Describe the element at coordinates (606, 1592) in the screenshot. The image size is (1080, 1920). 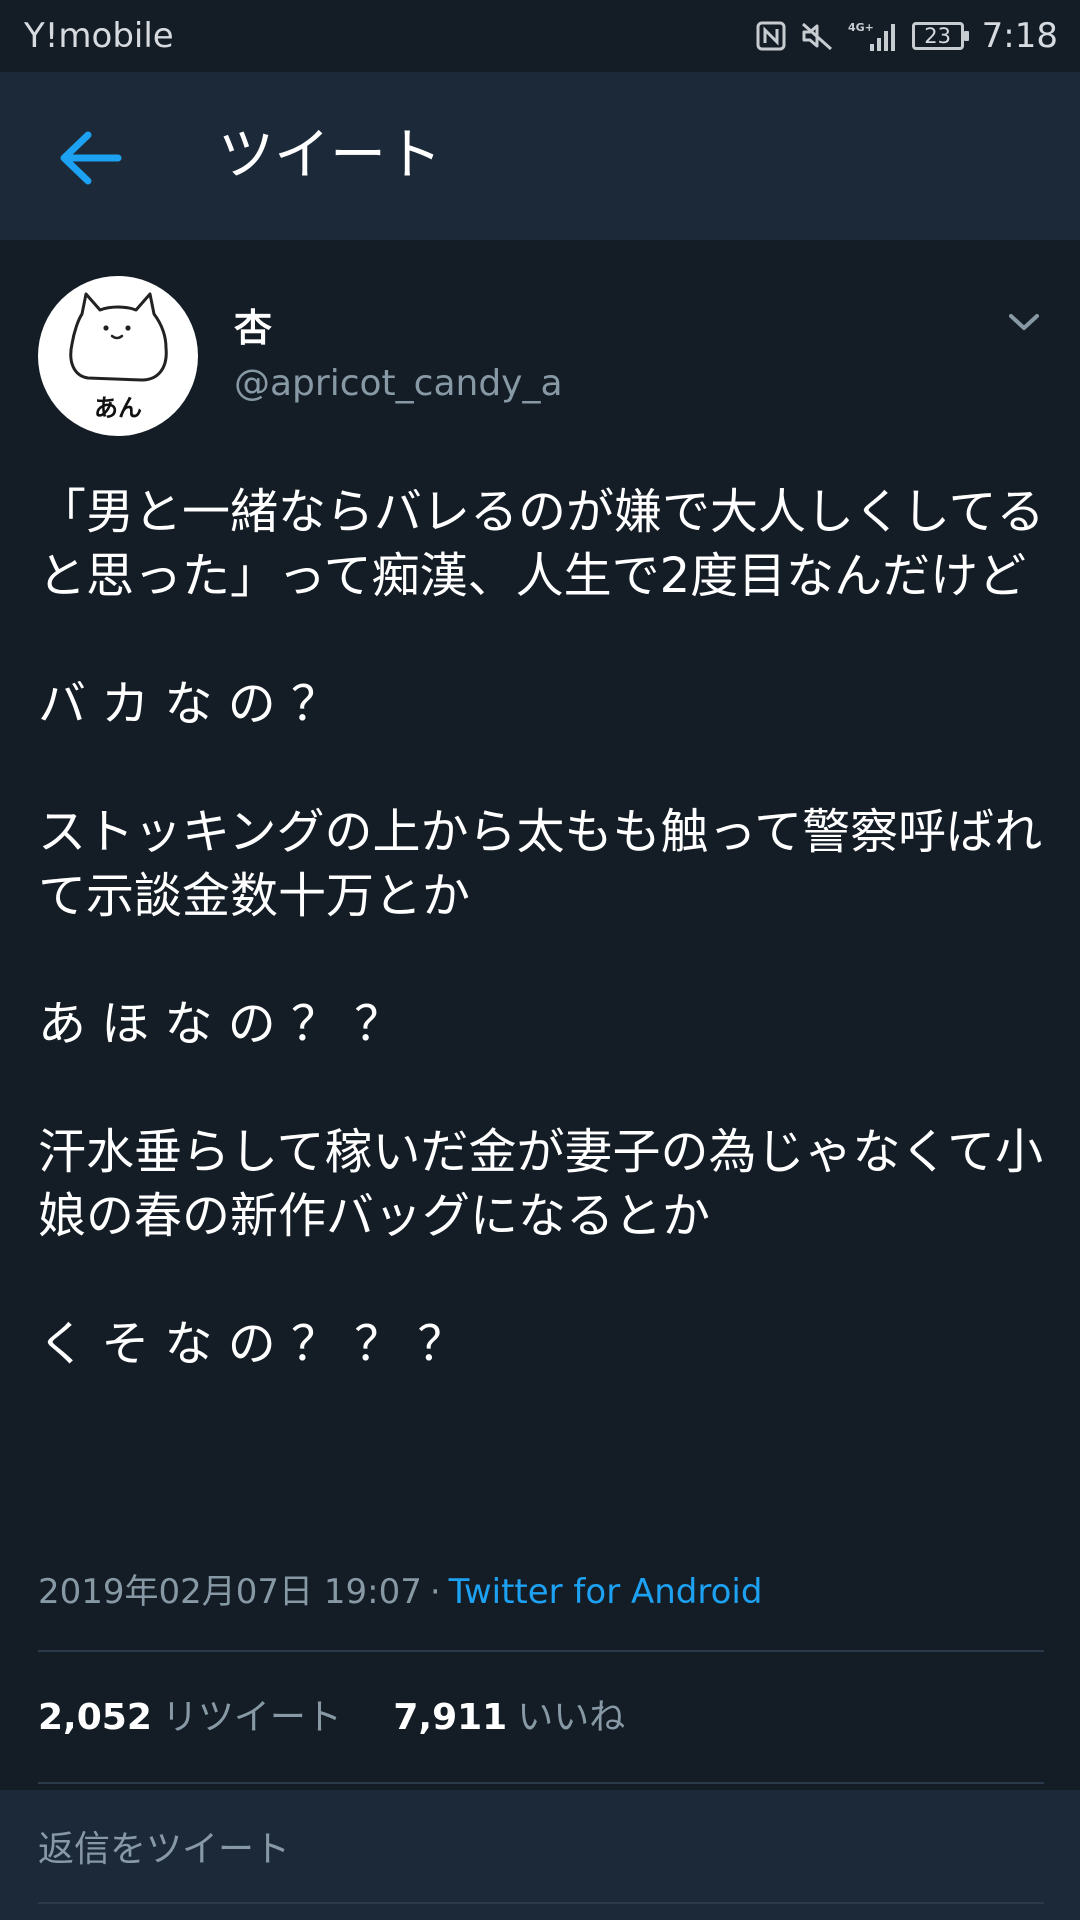
I see `tweet-source-link: Twitter for Android` at that location.